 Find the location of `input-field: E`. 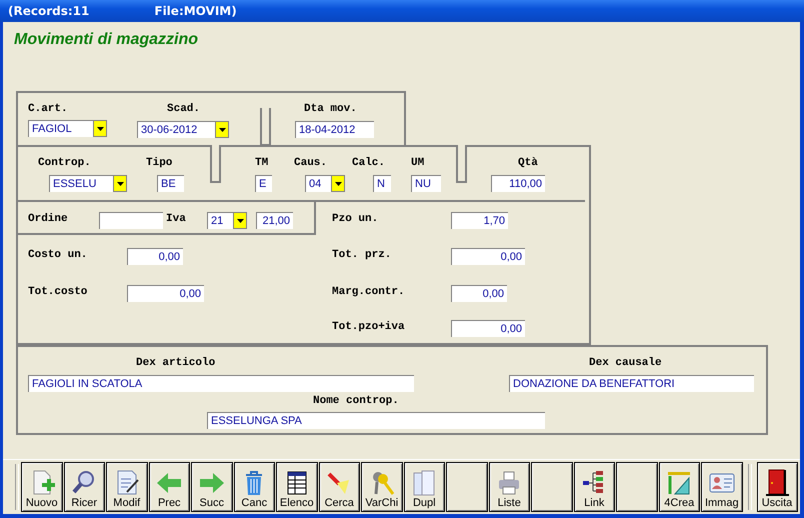

input-field: E is located at coordinates (263, 183).